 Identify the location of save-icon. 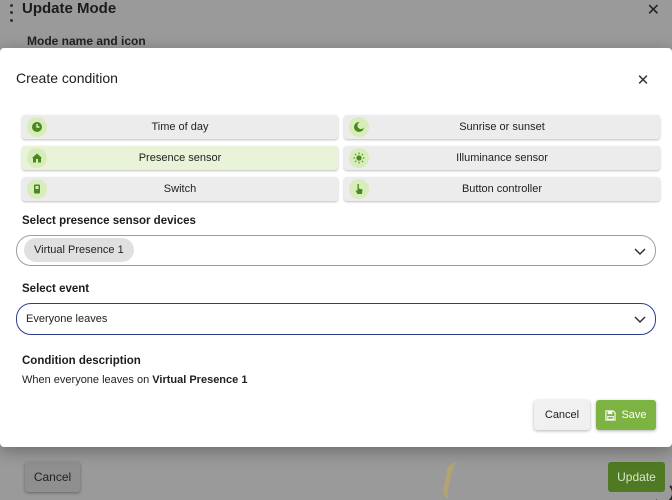
(611, 415).